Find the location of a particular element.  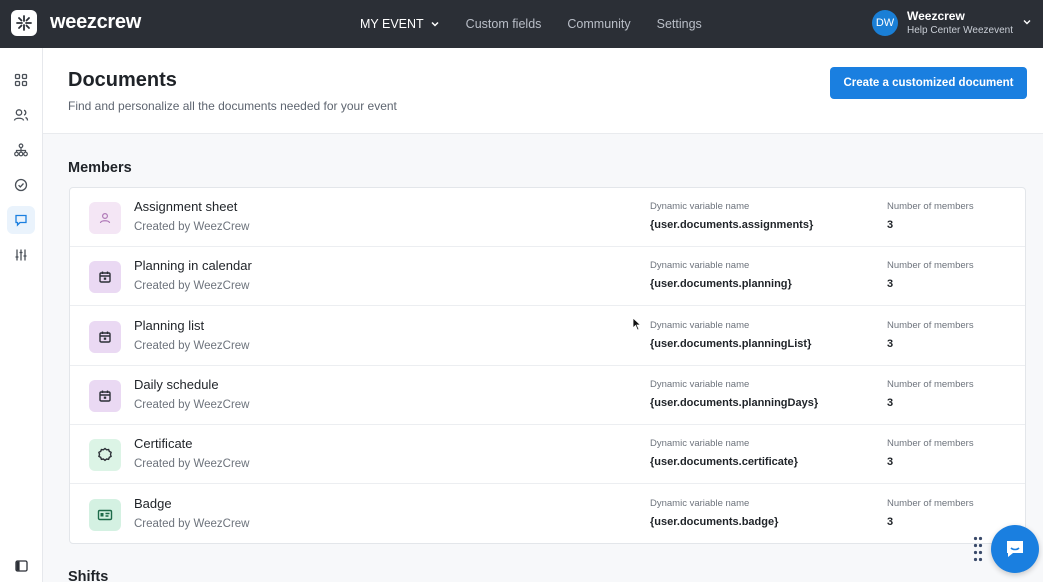

document-name: Planning list is located at coordinates (169, 325).